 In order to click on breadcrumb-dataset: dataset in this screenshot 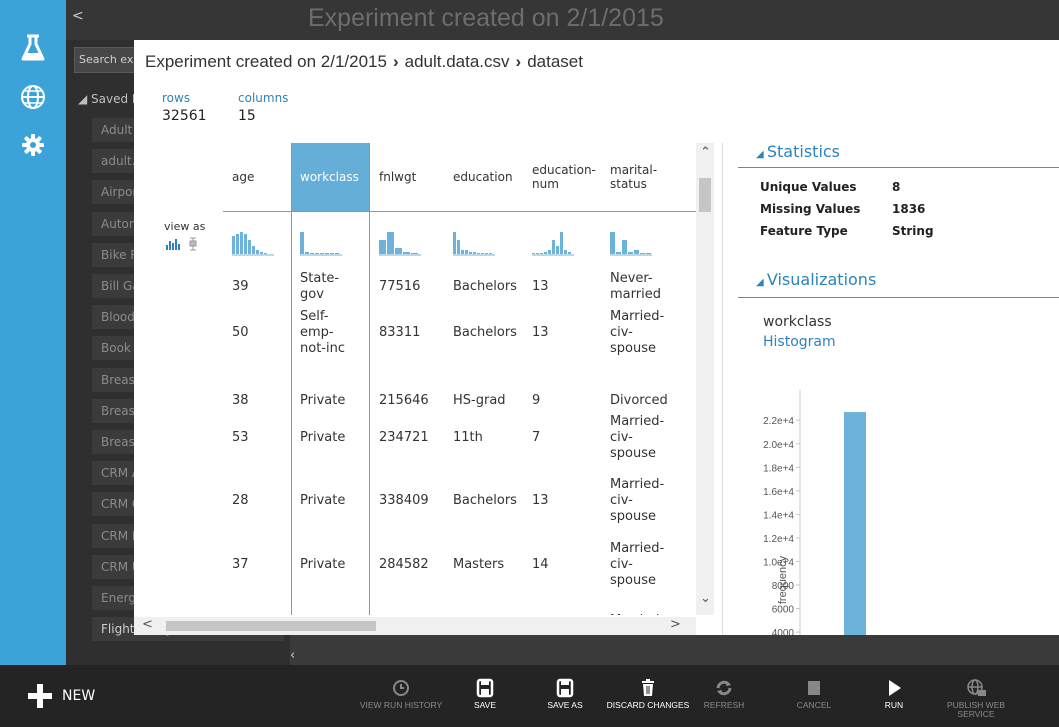, I will do `click(555, 61)`.